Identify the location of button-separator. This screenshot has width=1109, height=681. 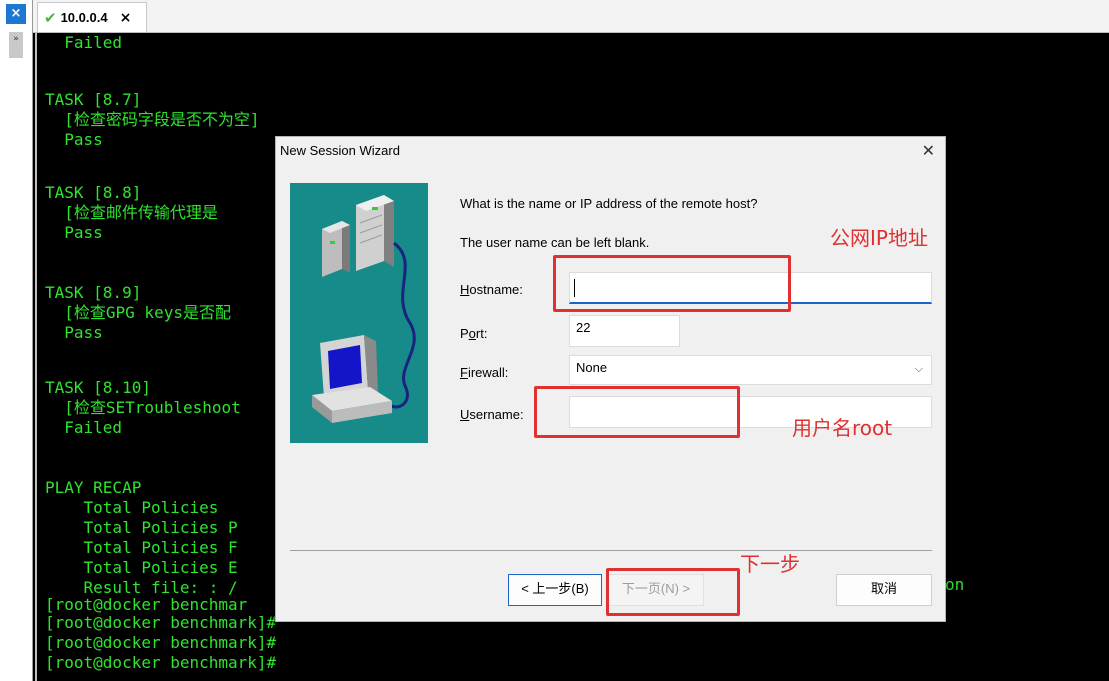
(611, 550).